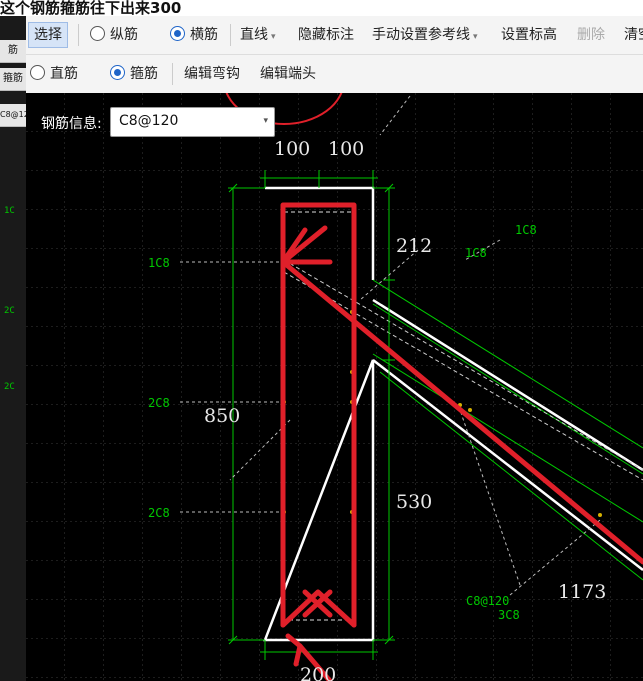  Describe the element at coordinates (318, 672) in the screenshot. I see `dimension-text: 200` at that location.